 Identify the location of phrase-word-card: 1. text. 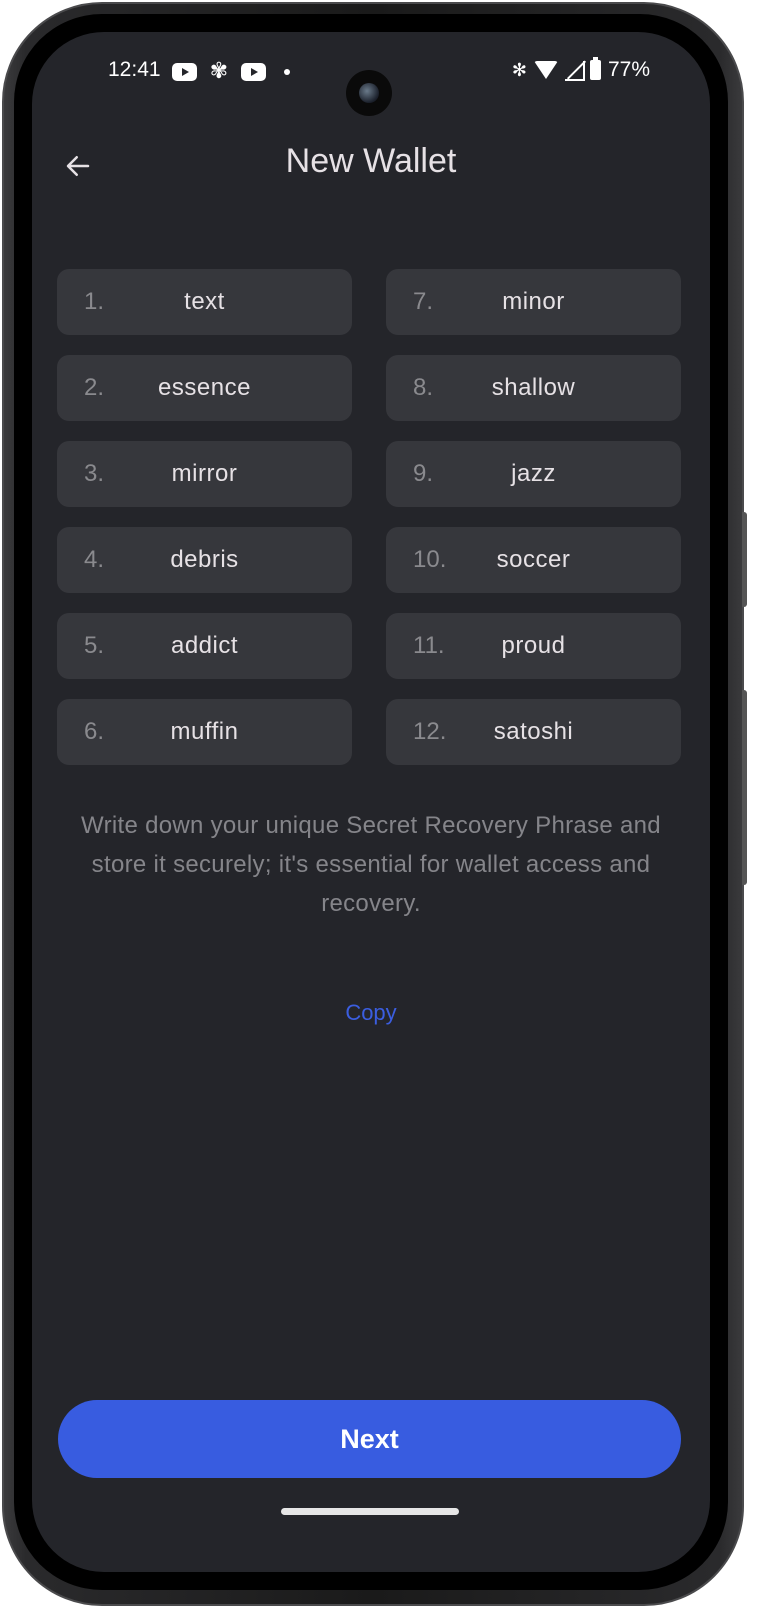
(204, 302).